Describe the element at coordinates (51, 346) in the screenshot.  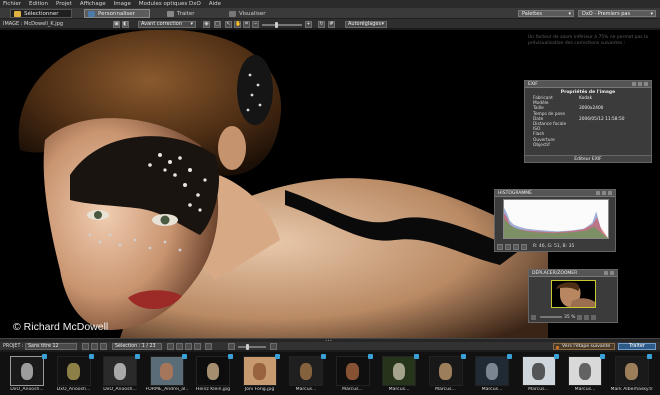
I see `project-name-field: Sans titre 12` at that location.